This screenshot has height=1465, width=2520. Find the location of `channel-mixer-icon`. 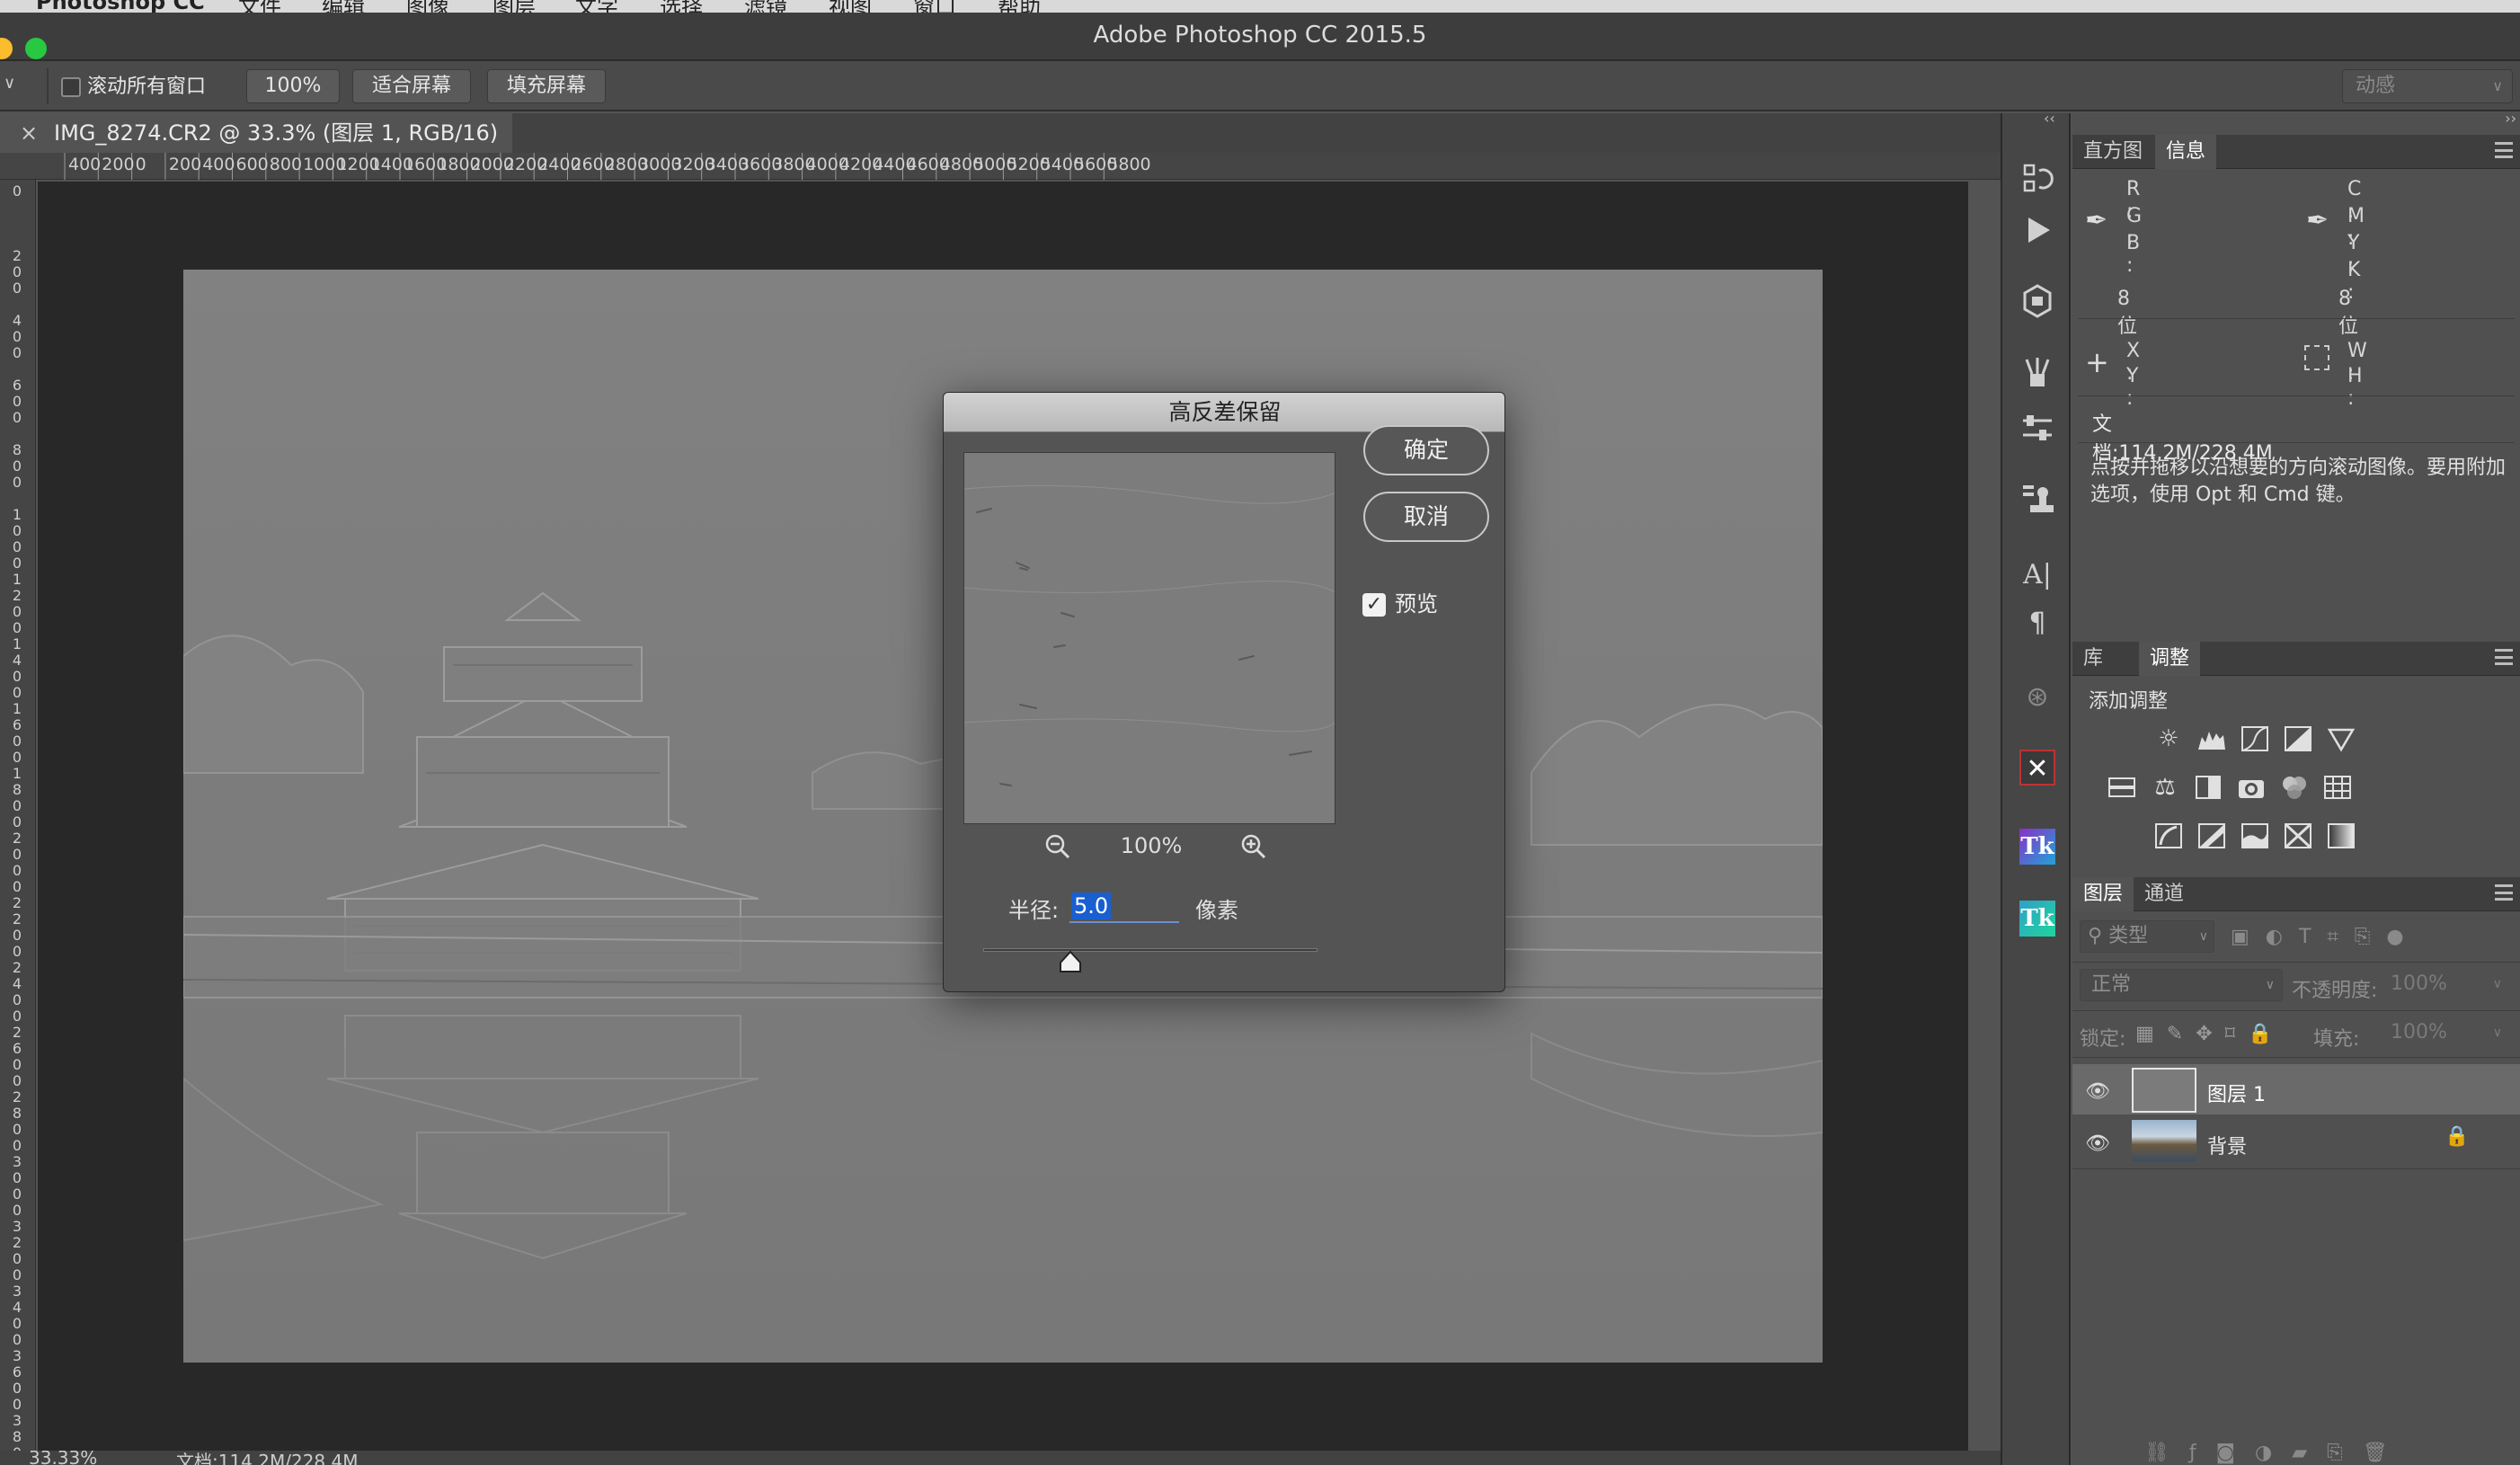

channel-mixer-icon is located at coordinates (2294, 787).